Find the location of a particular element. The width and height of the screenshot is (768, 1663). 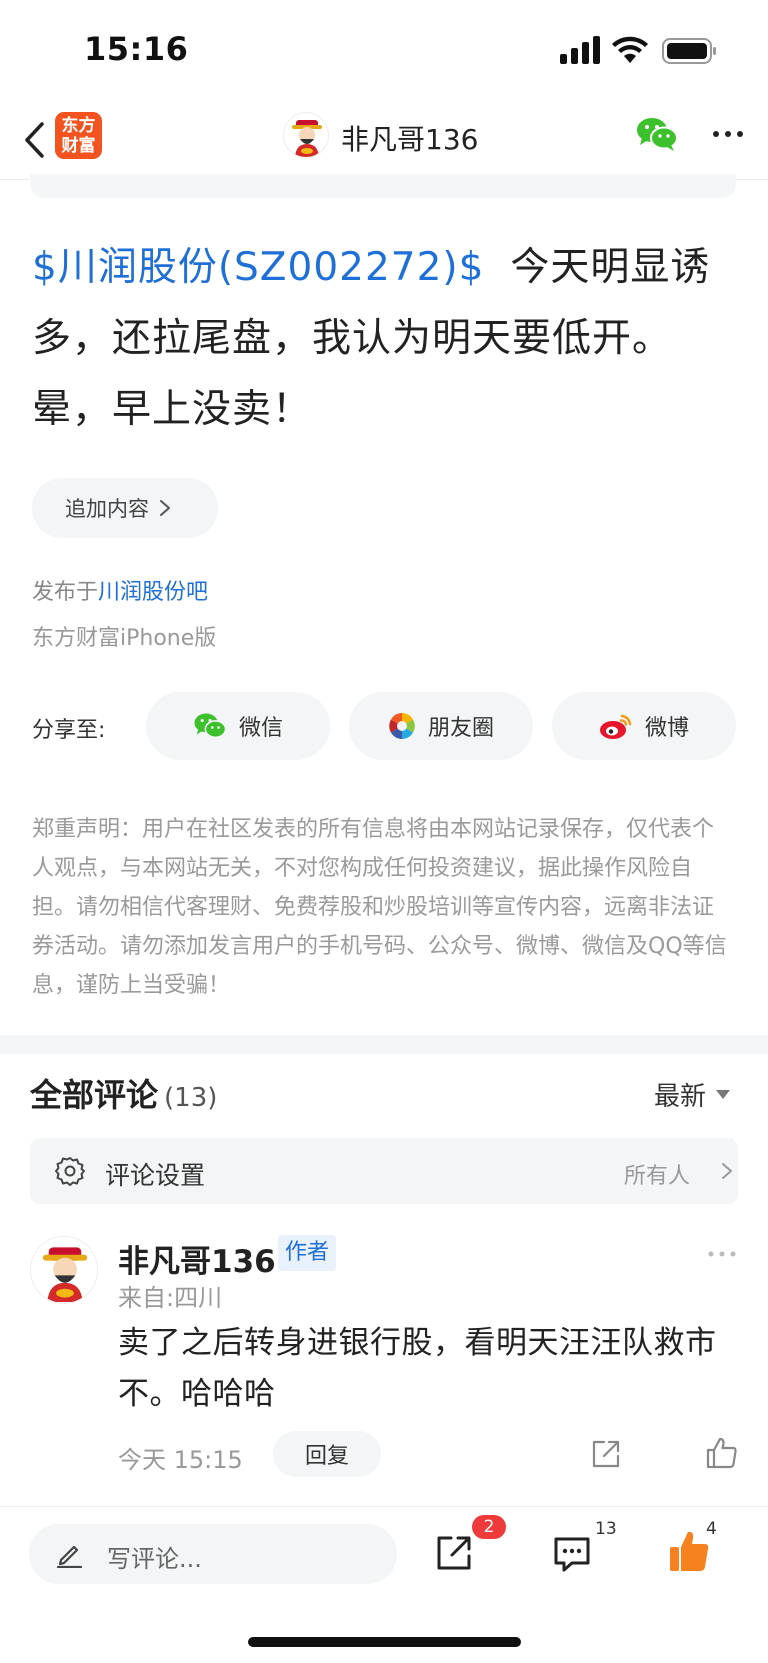

moments-aperture-icon is located at coordinates (402, 726).